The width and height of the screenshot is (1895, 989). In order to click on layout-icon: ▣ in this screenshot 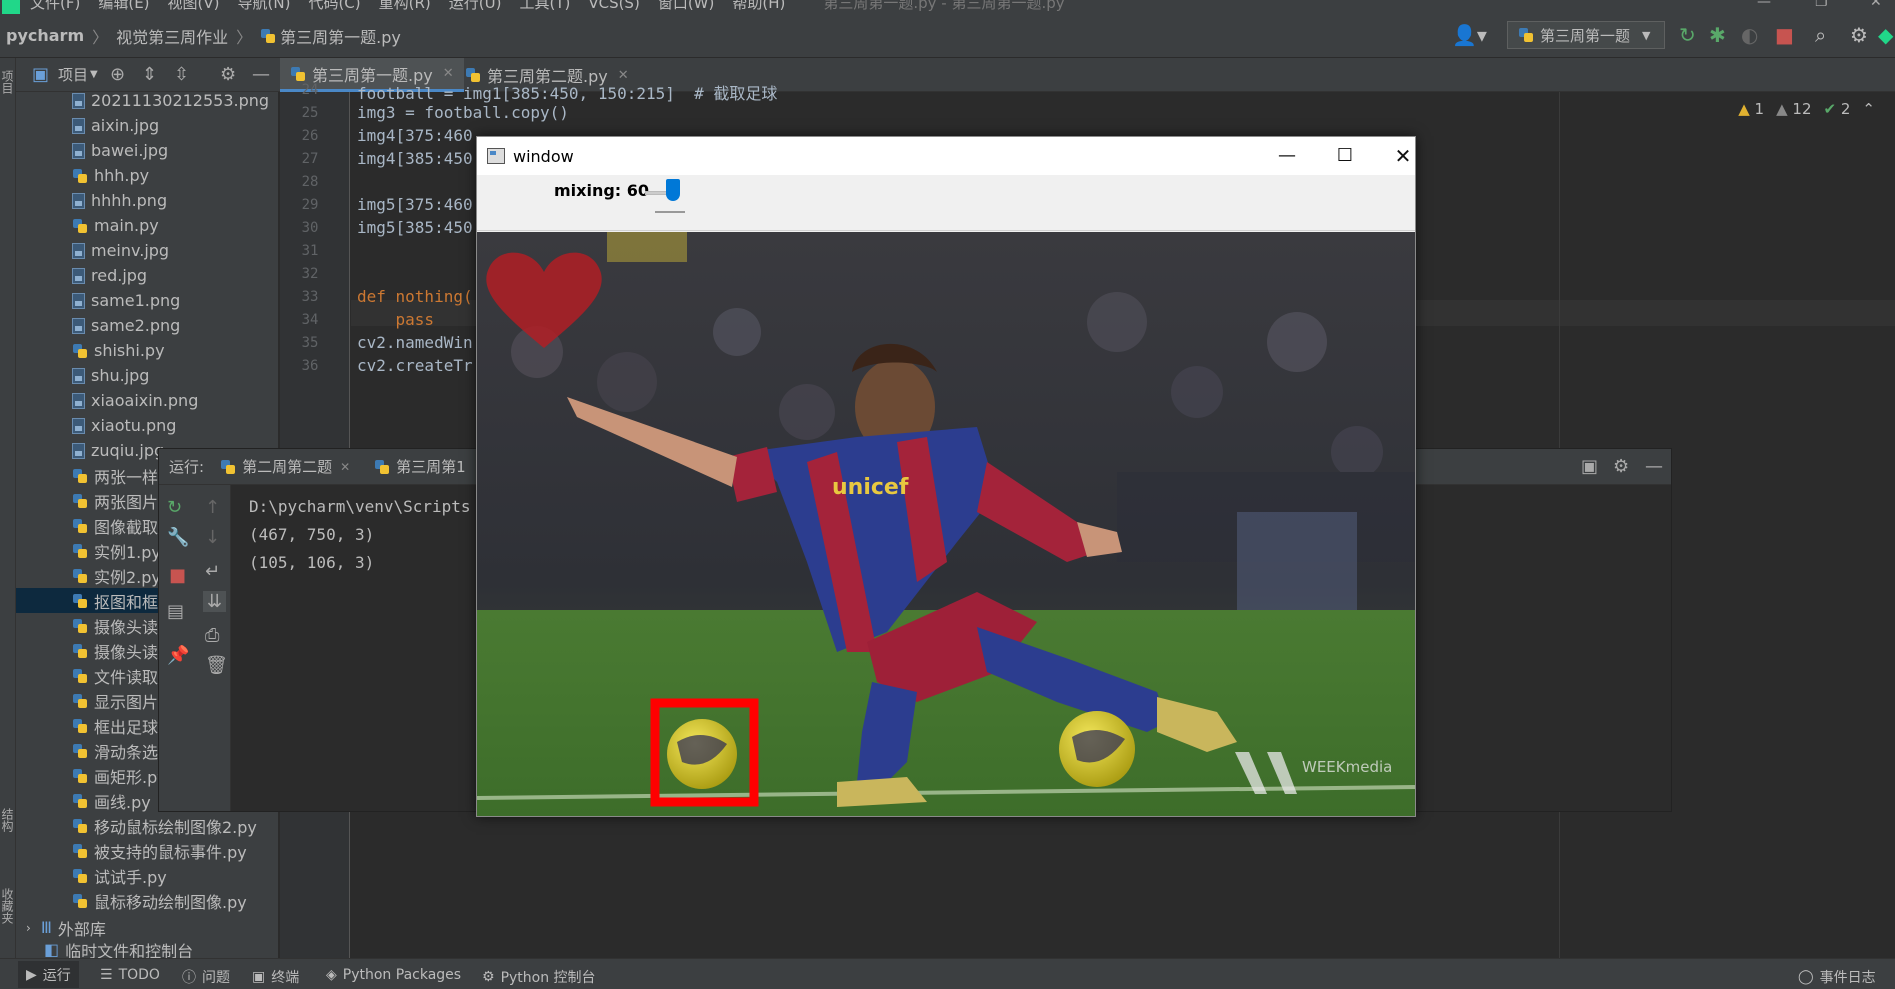, I will do `click(1589, 466)`.